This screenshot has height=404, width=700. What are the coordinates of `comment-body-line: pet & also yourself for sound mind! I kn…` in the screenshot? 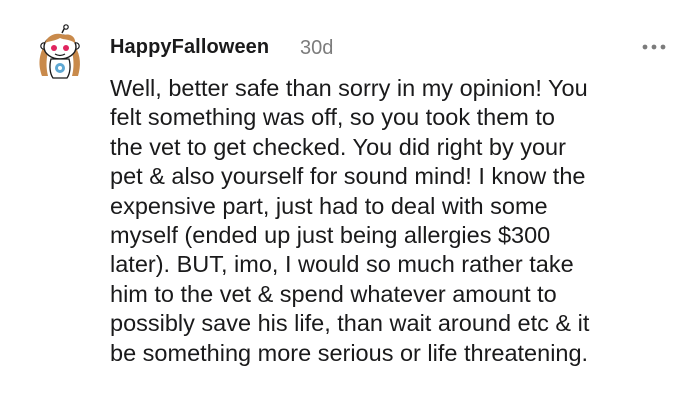 It's located at (348, 176).